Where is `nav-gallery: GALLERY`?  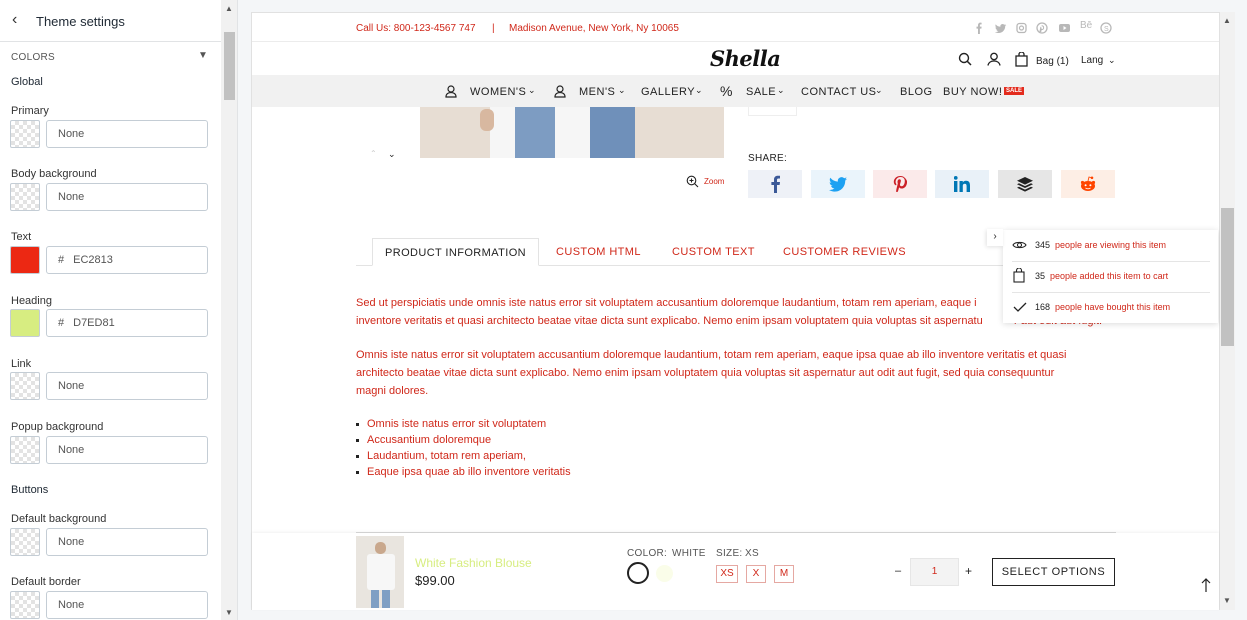
nav-gallery: GALLERY is located at coordinates (668, 92).